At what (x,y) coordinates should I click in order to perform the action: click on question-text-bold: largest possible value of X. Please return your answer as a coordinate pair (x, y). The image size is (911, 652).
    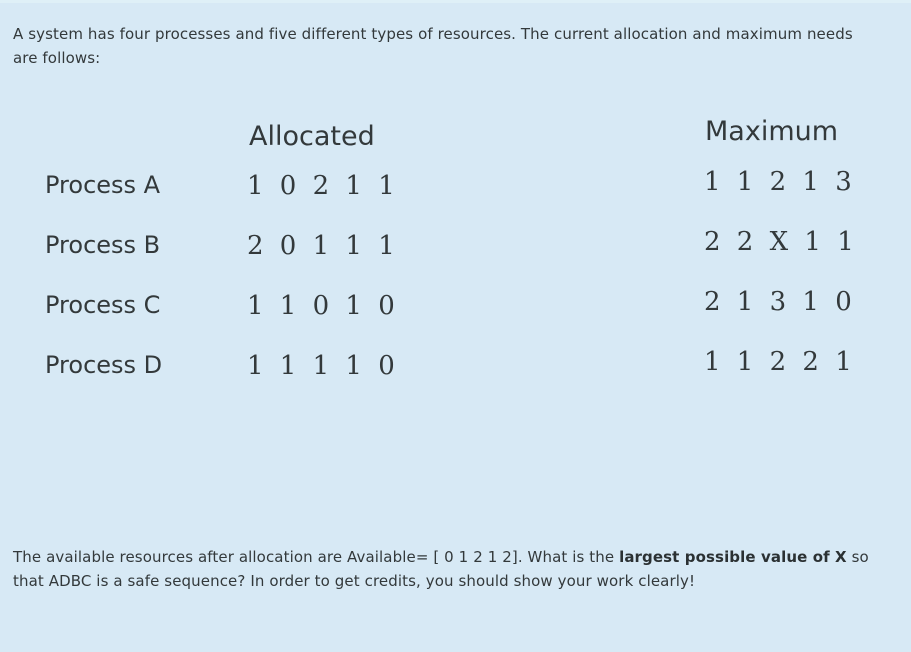
    Looking at the image, I should click on (733, 557).